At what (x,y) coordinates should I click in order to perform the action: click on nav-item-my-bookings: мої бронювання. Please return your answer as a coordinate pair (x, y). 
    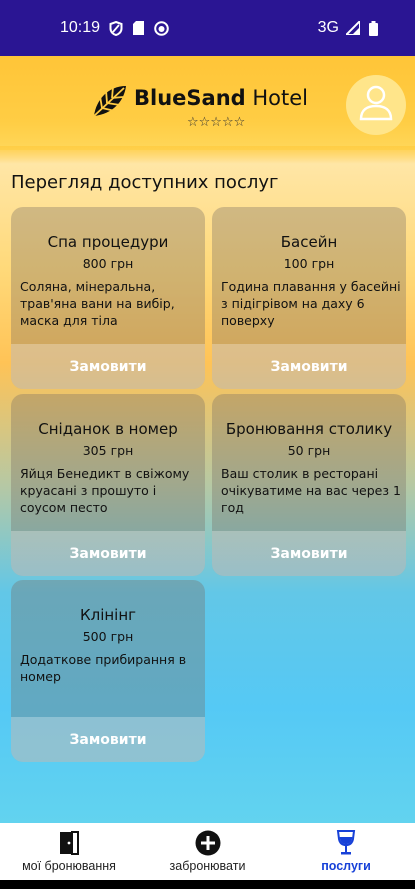
    Looking at the image, I should click on (69, 851).